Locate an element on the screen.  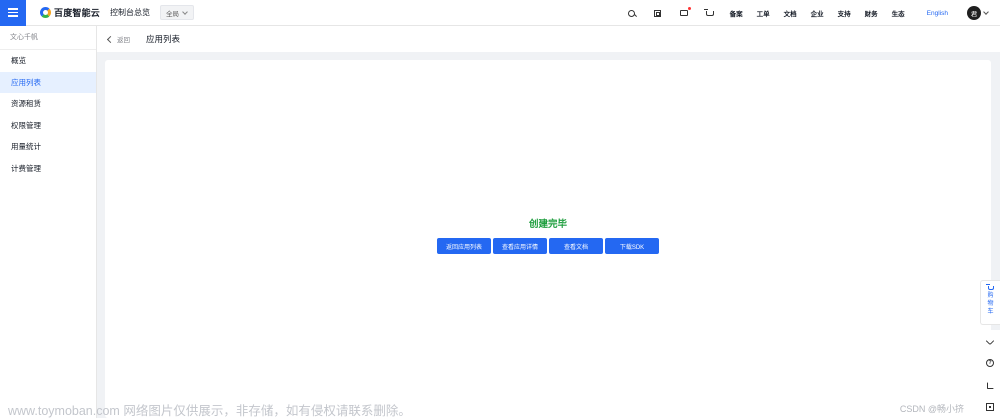
region-select-value: 全局 is located at coordinates (173, 14).